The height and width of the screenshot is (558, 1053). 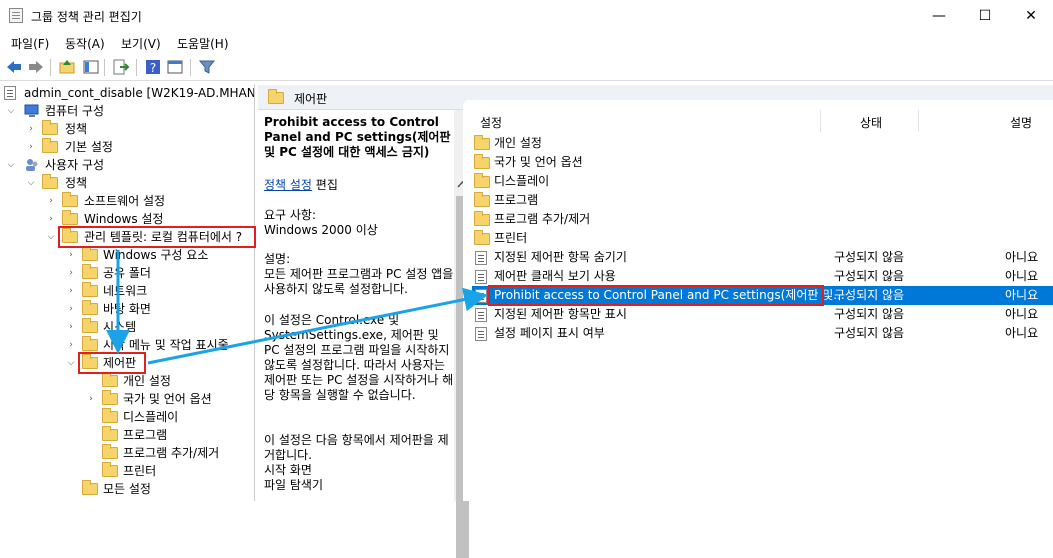 I want to click on annotation-arrows, so click(x=297, y=307).